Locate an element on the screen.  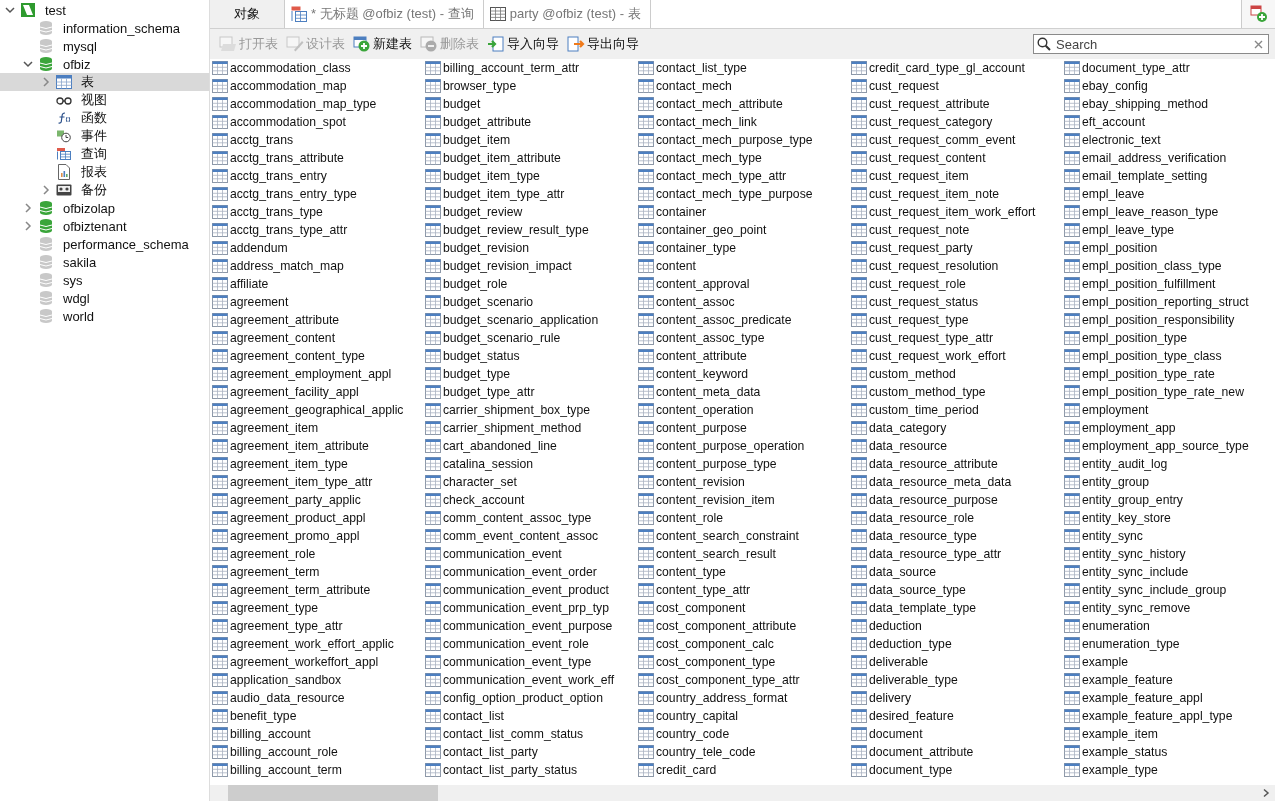
tree-item: 报表 is located at coordinates (104, 172).